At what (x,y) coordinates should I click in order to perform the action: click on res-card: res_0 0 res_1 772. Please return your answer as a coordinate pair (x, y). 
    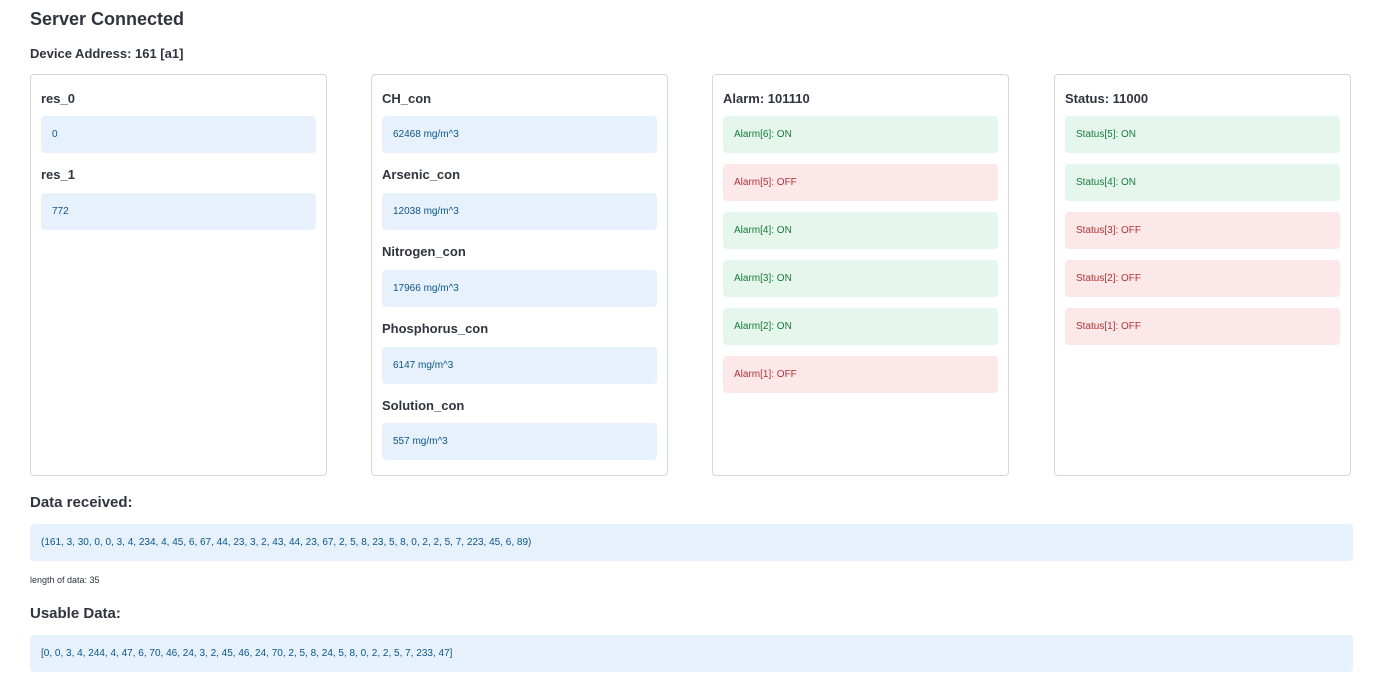
    Looking at the image, I should click on (178, 275).